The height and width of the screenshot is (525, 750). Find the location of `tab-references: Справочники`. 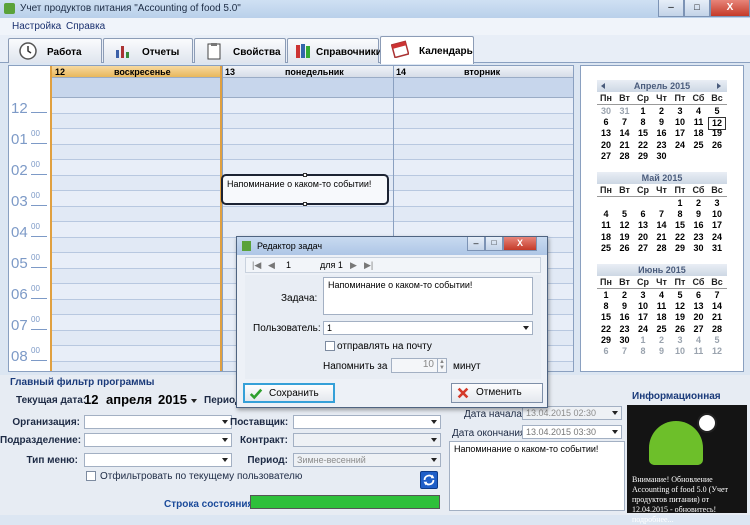

tab-references: Справочники is located at coordinates (334, 50).